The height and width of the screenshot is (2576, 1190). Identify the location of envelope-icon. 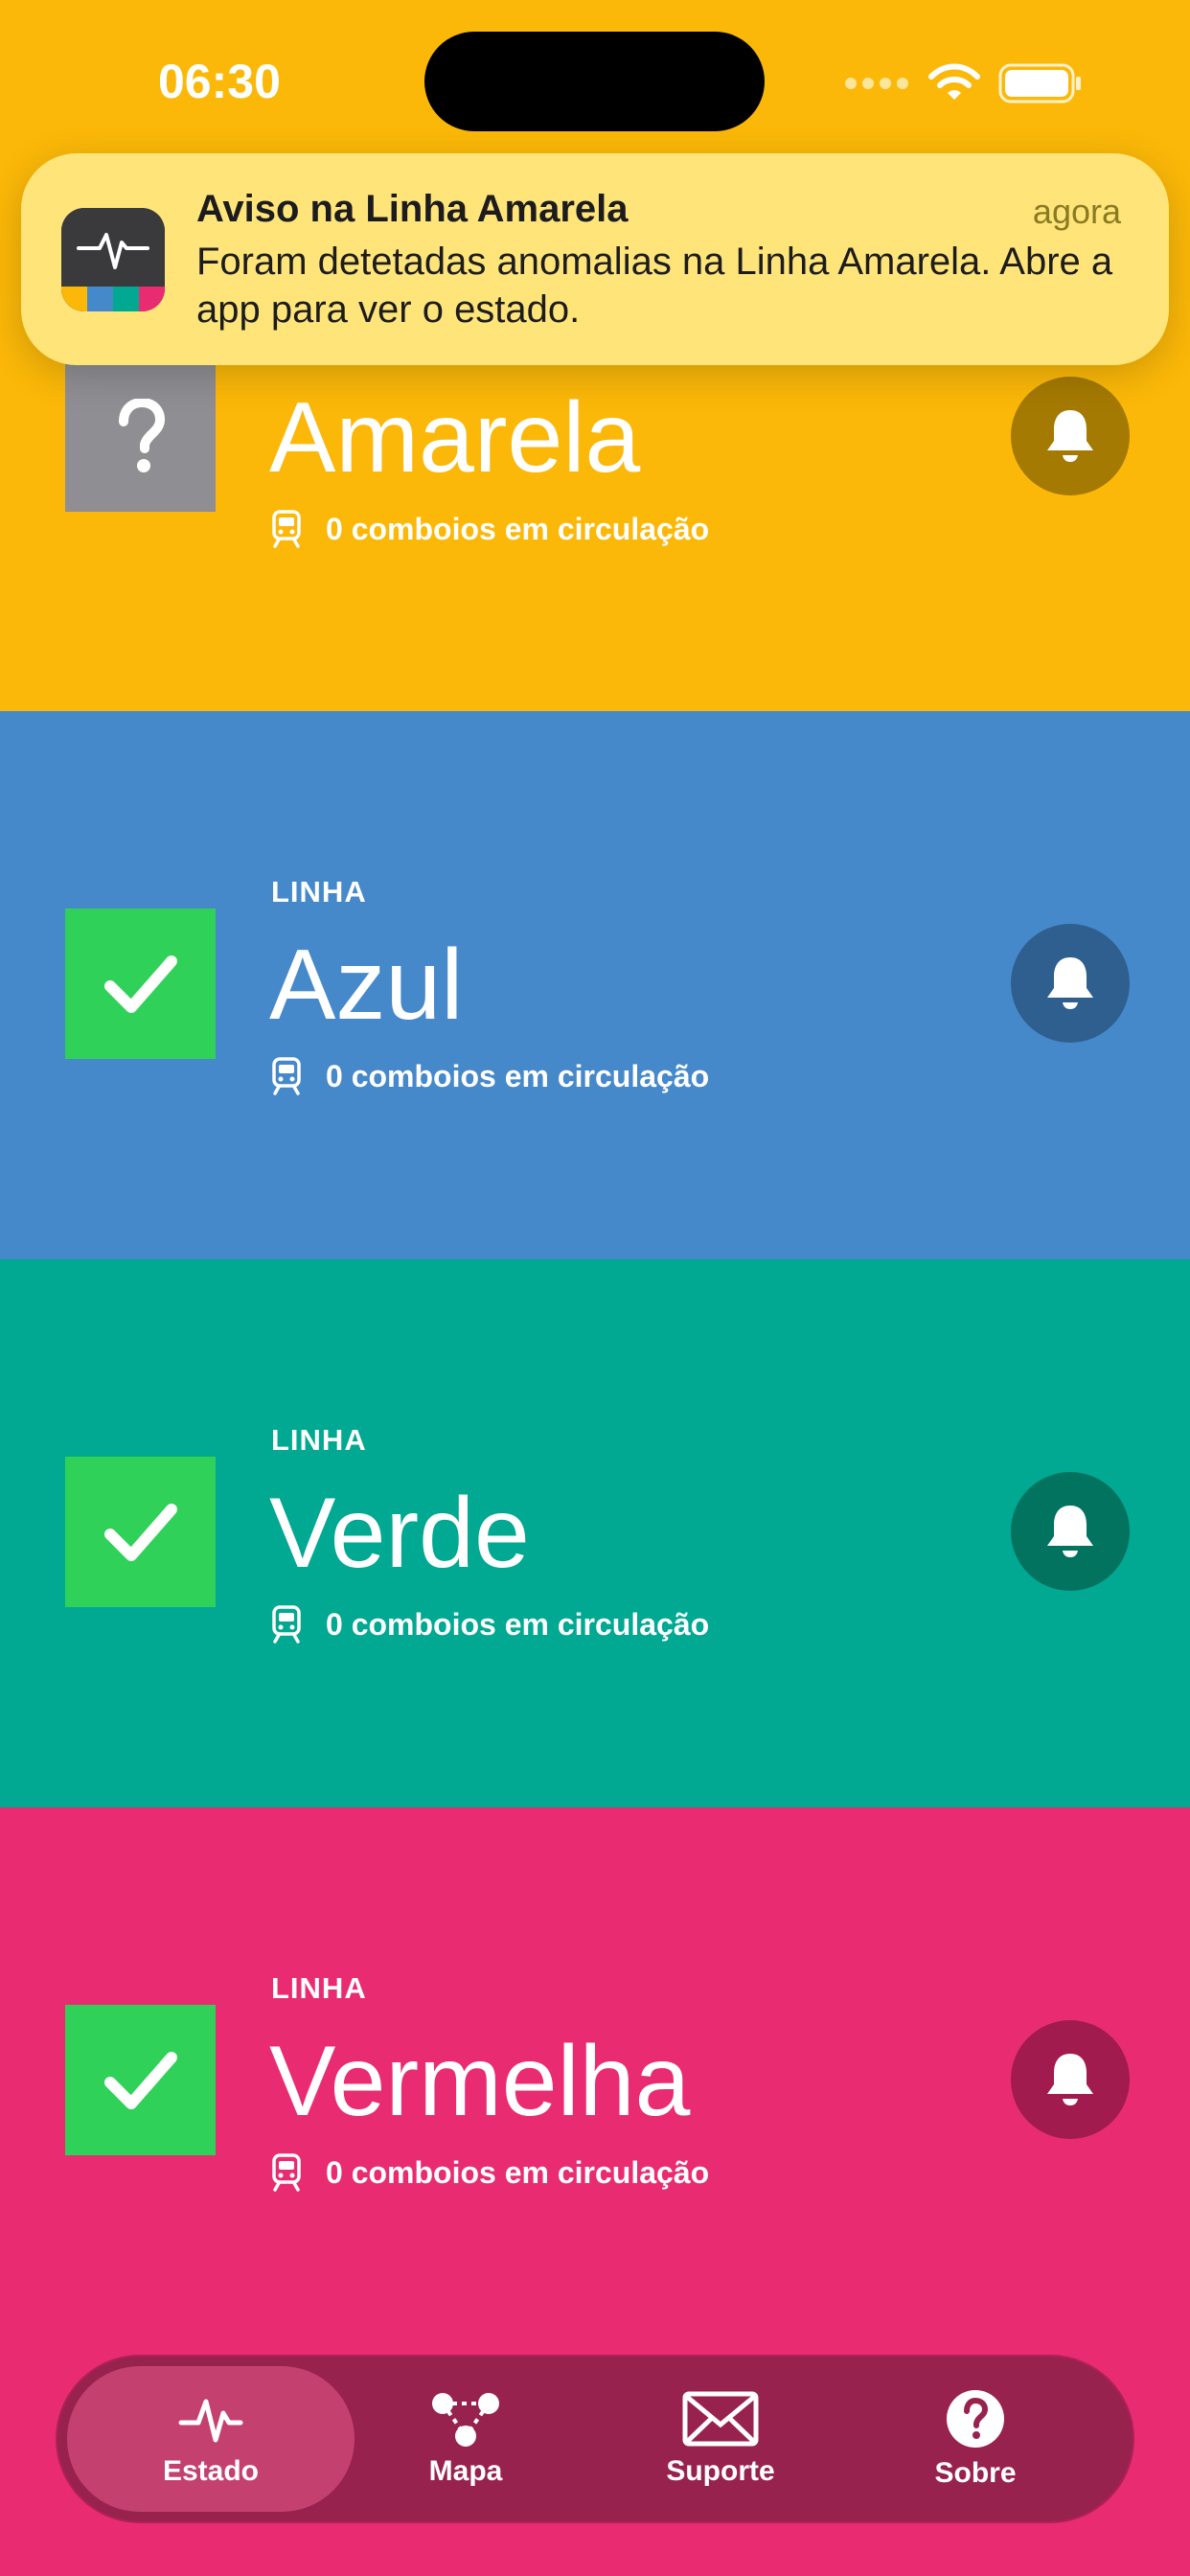
(720, 2419).